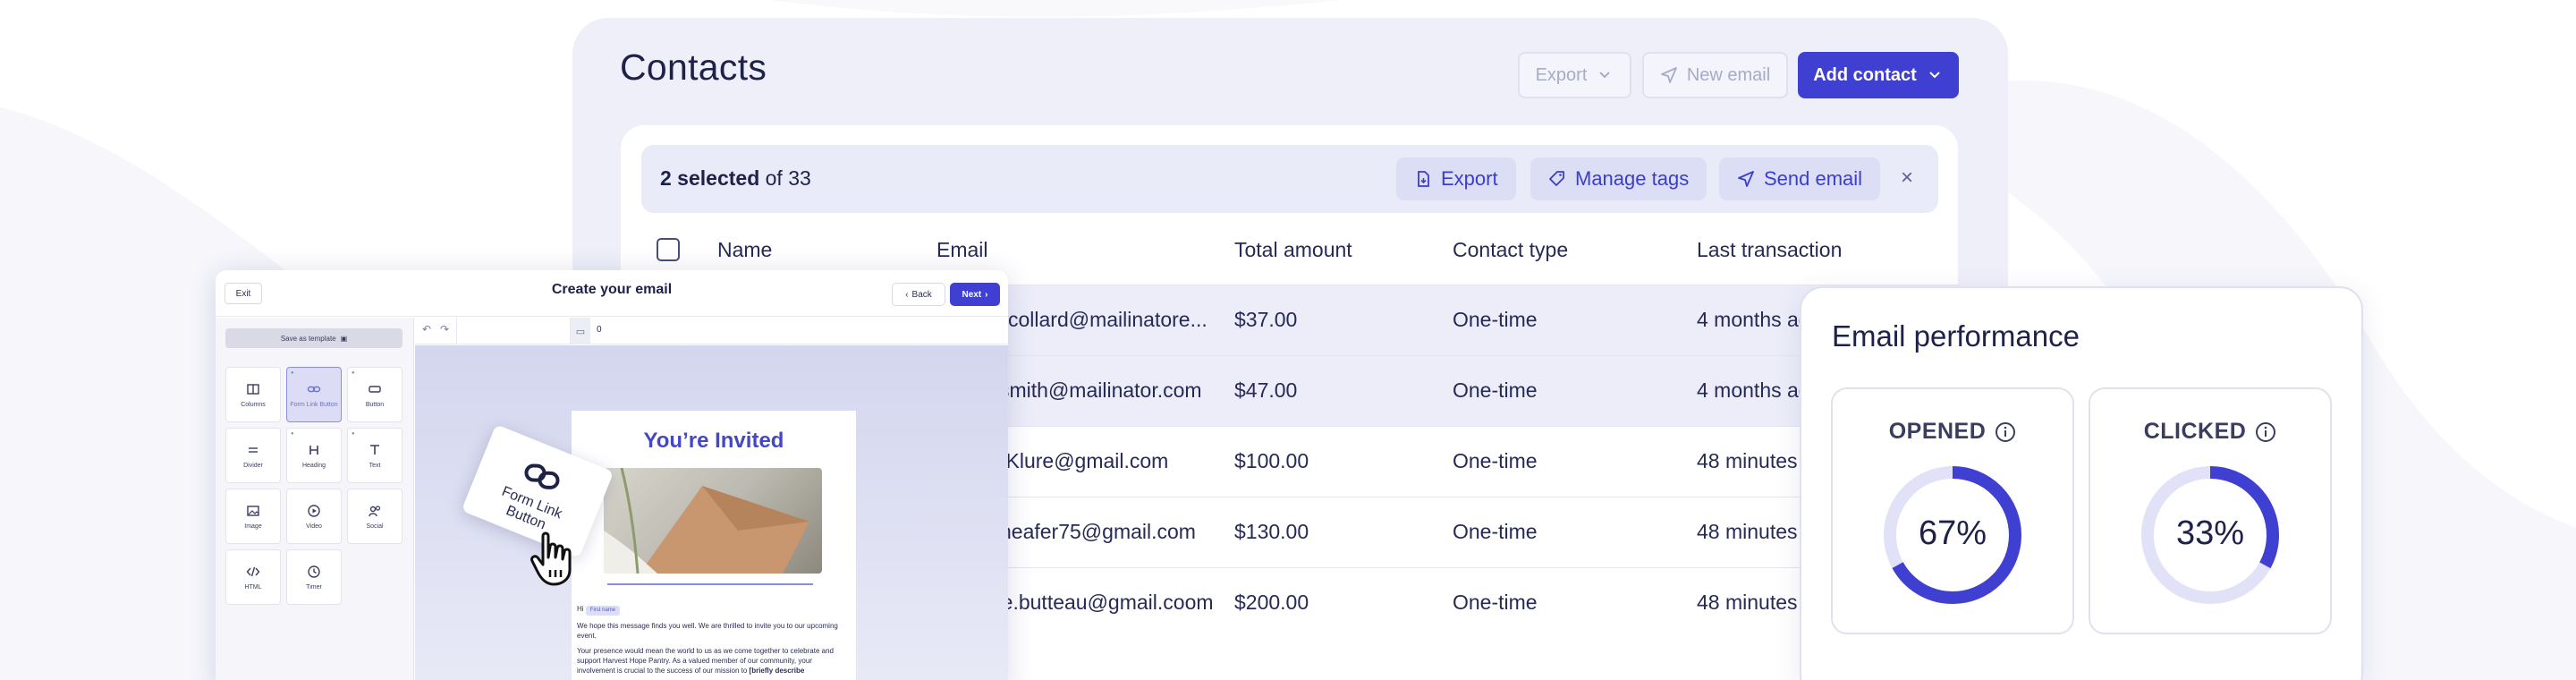 This screenshot has width=2576, height=680. What do you see at coordinates (1469, 178) in the screenshot?
I see `bulk-export-label: Export` at bounding box center [1469, 178].